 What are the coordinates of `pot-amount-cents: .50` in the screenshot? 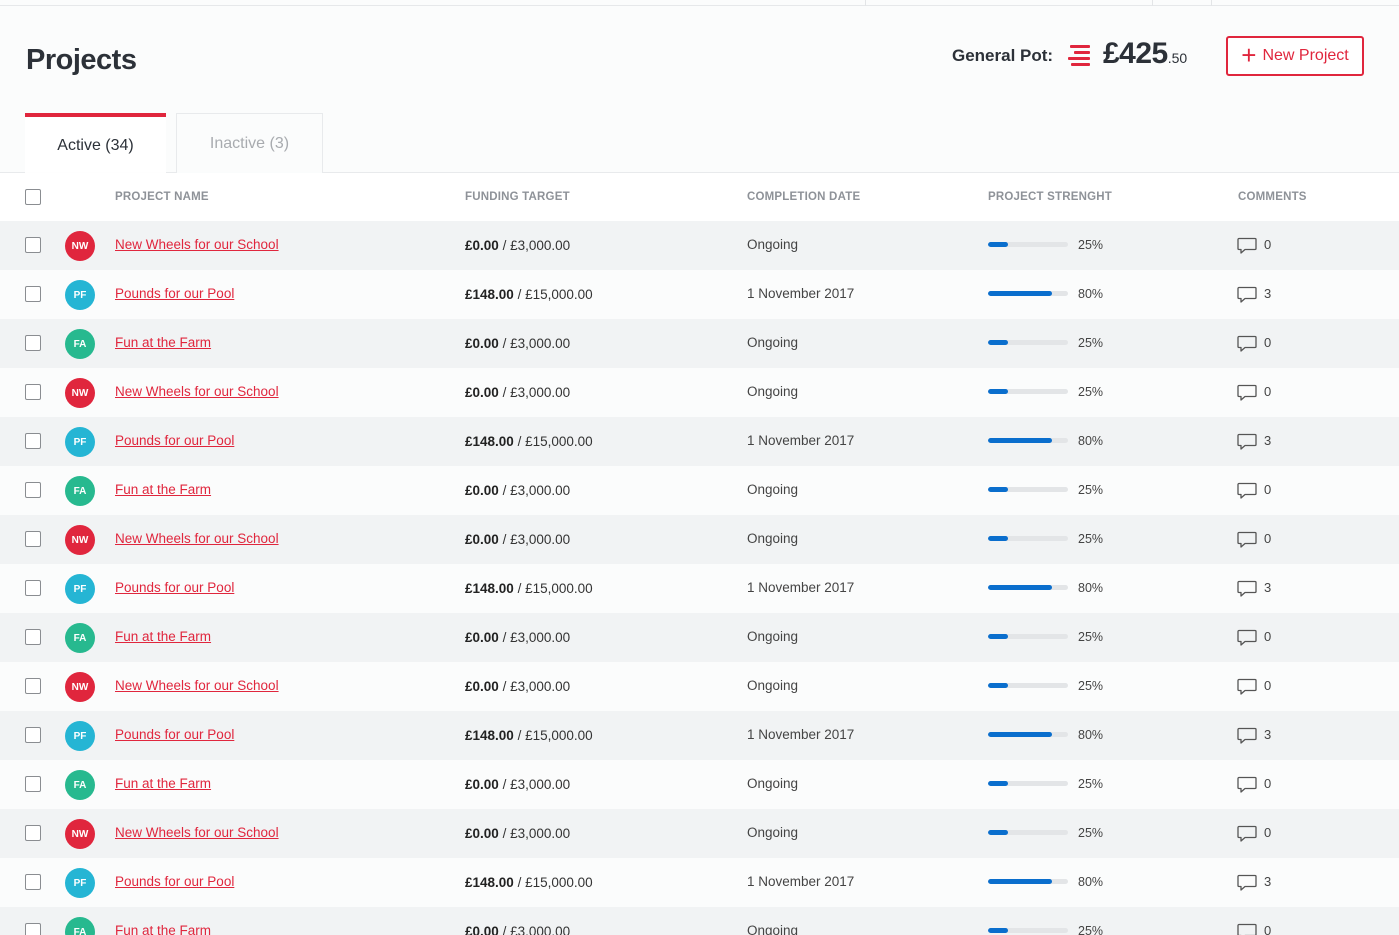 It's located at (1177, 58).